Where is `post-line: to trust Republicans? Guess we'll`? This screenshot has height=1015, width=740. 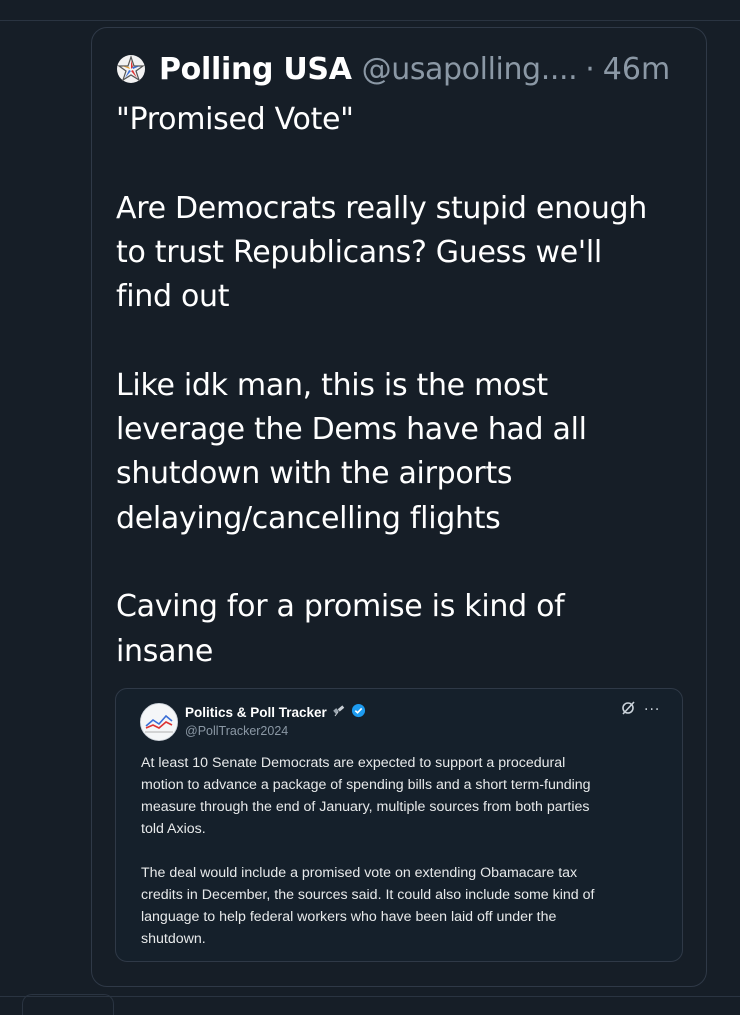
post-line: to trust Republicans? Guess we'll is located at coordinates (359, 252).